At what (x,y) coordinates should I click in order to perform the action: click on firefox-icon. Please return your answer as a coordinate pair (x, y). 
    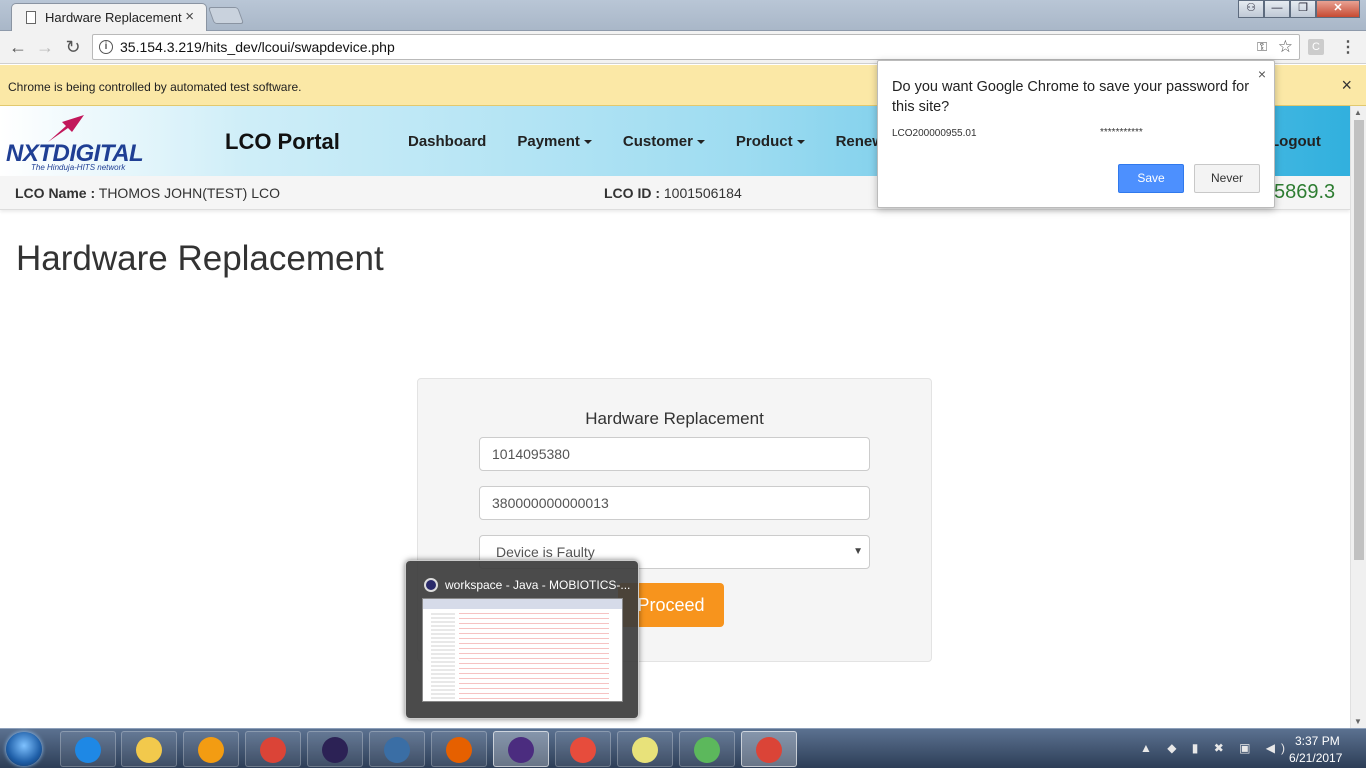
    Looking at the image, I should click on (459, 750).